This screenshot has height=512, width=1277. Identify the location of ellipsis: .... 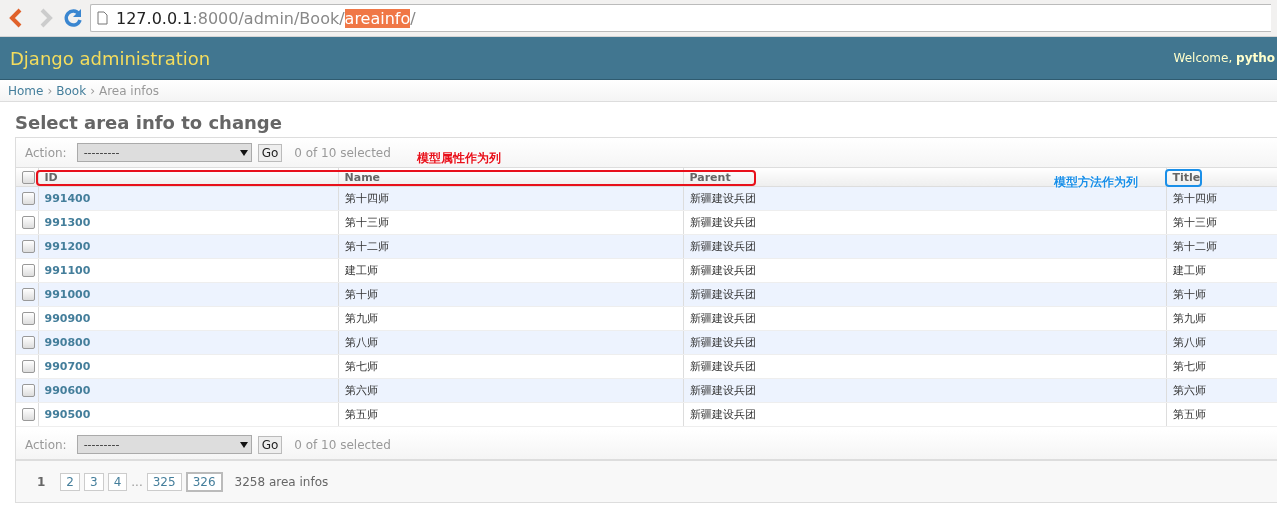
(137, 481).